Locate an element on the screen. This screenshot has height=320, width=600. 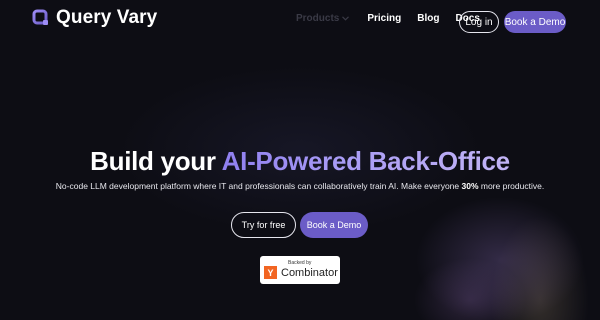
nav-pricing: Pricing is located at coordinates (384, 18).